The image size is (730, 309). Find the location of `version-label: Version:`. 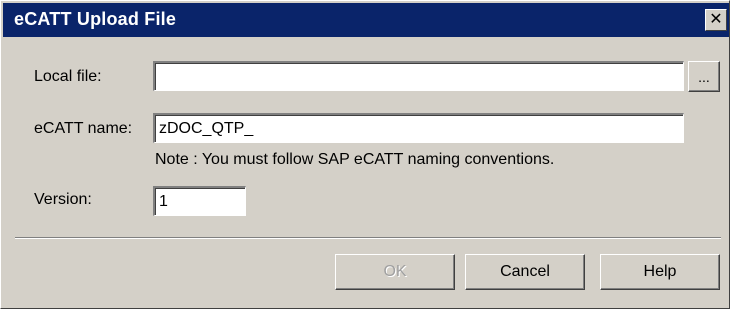

version-label: Version: is located at coordinates (63, 199).